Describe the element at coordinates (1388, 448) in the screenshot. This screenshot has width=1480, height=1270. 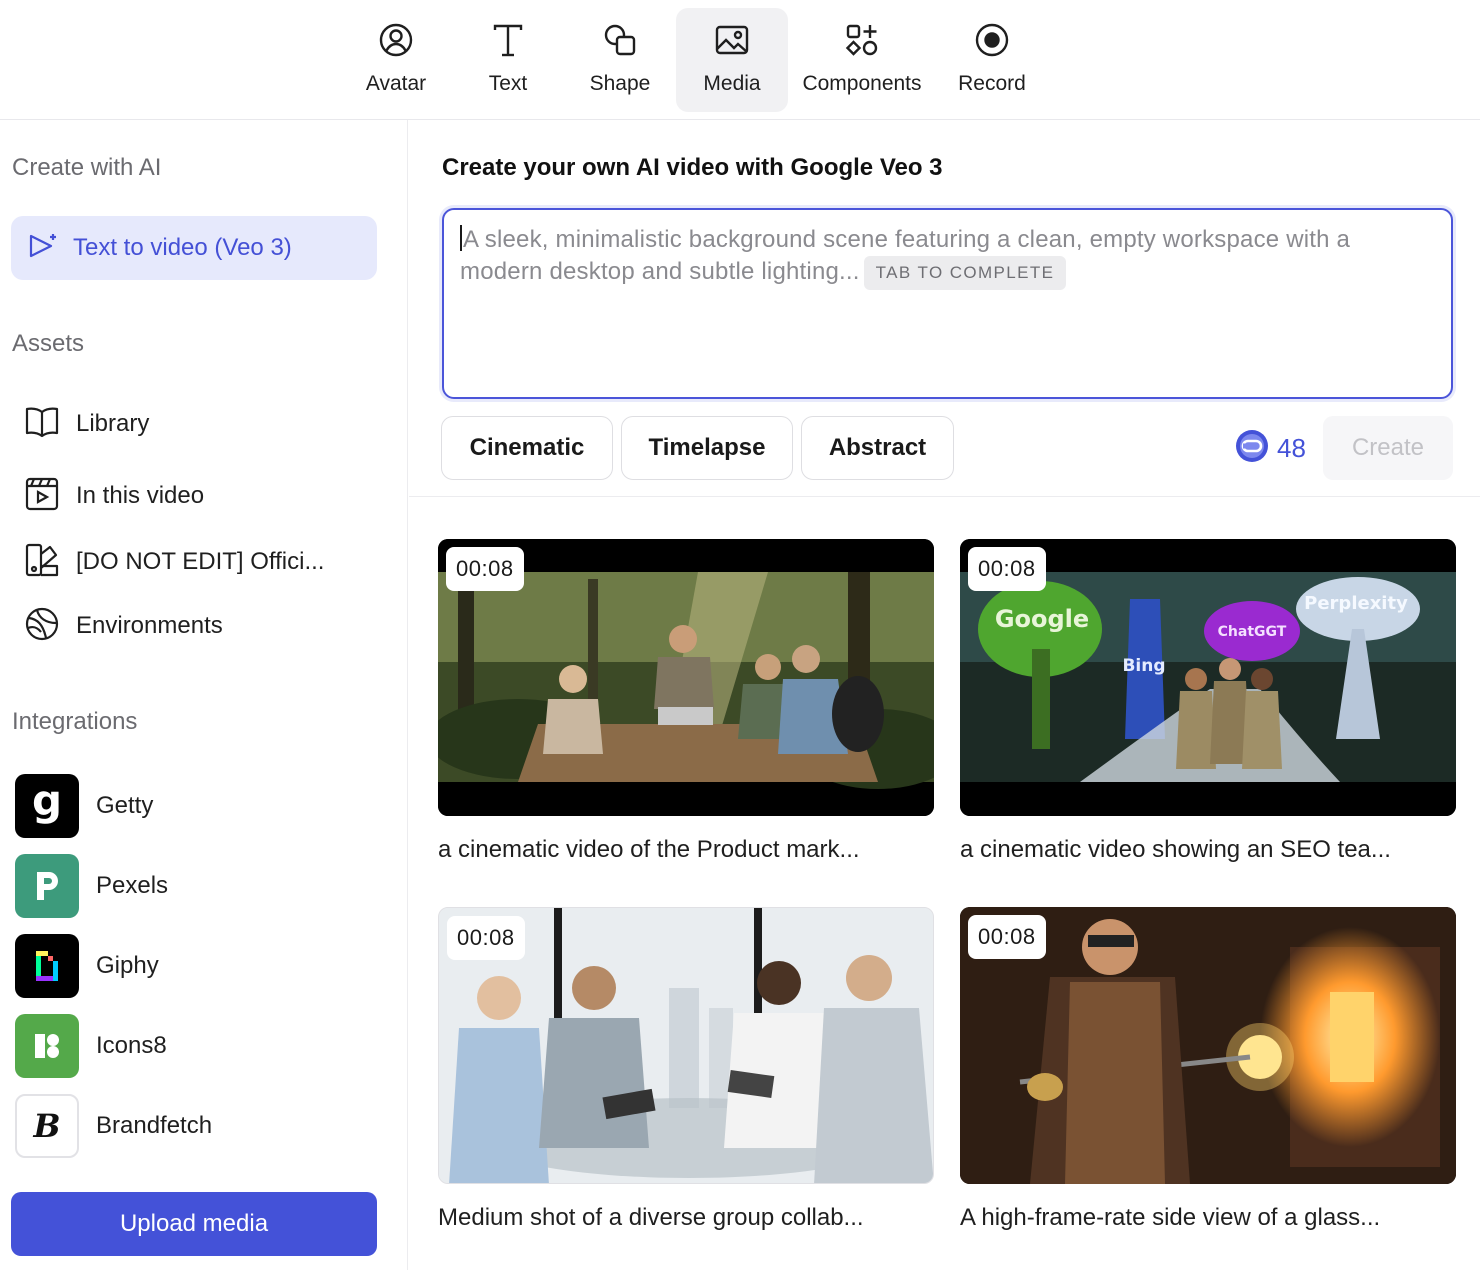
I see `create-button: Create` at that location.